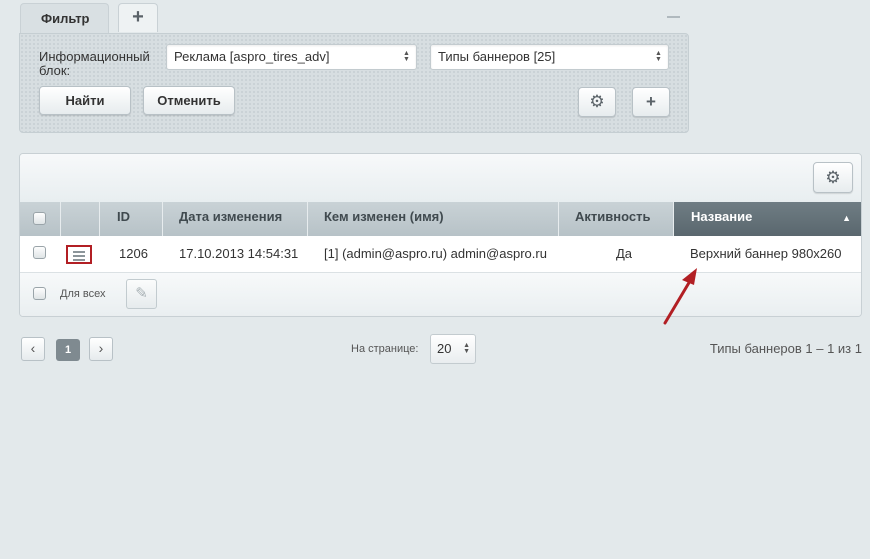 The image size is (870, 559). I want to click on grid-settings-button: ⚙, so click(833, 177).